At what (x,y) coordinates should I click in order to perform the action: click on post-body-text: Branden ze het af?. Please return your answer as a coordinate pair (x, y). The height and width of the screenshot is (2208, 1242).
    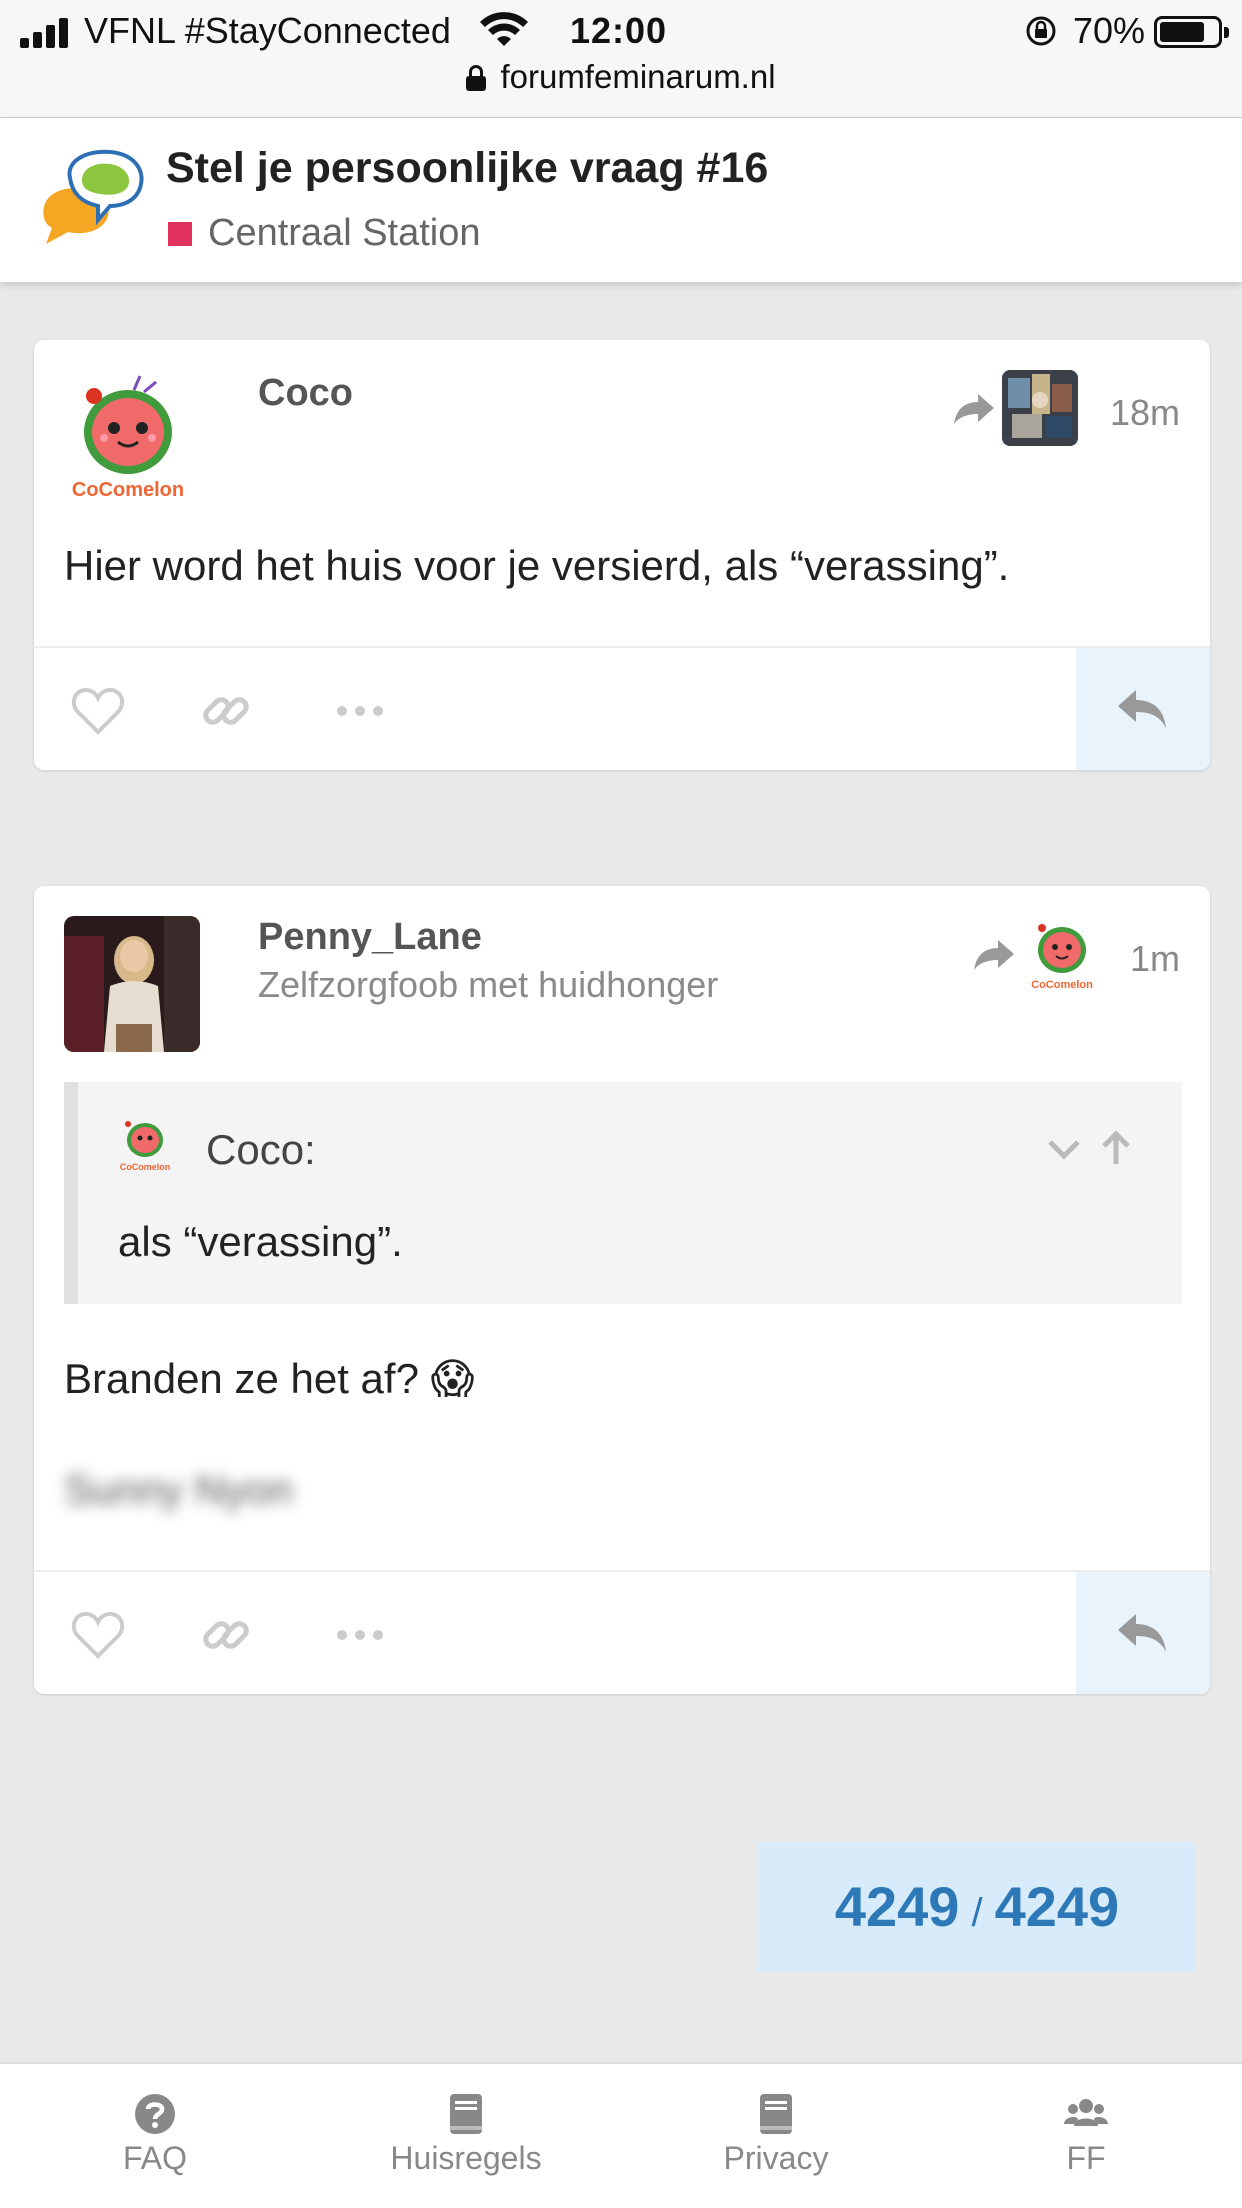
    Looking at the image, I should click on (241, 1378).